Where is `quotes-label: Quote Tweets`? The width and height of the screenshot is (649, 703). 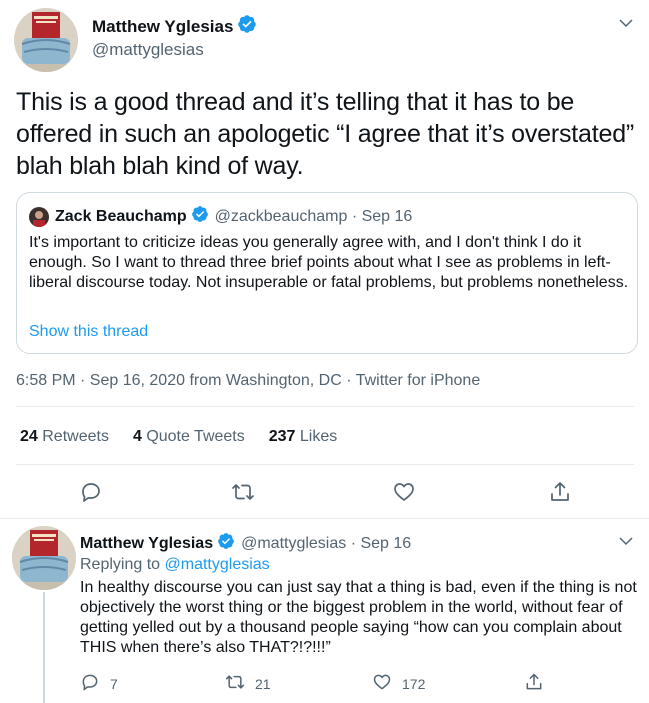
quotes-label: Quote Tweets is located at coordinates (195, 436).